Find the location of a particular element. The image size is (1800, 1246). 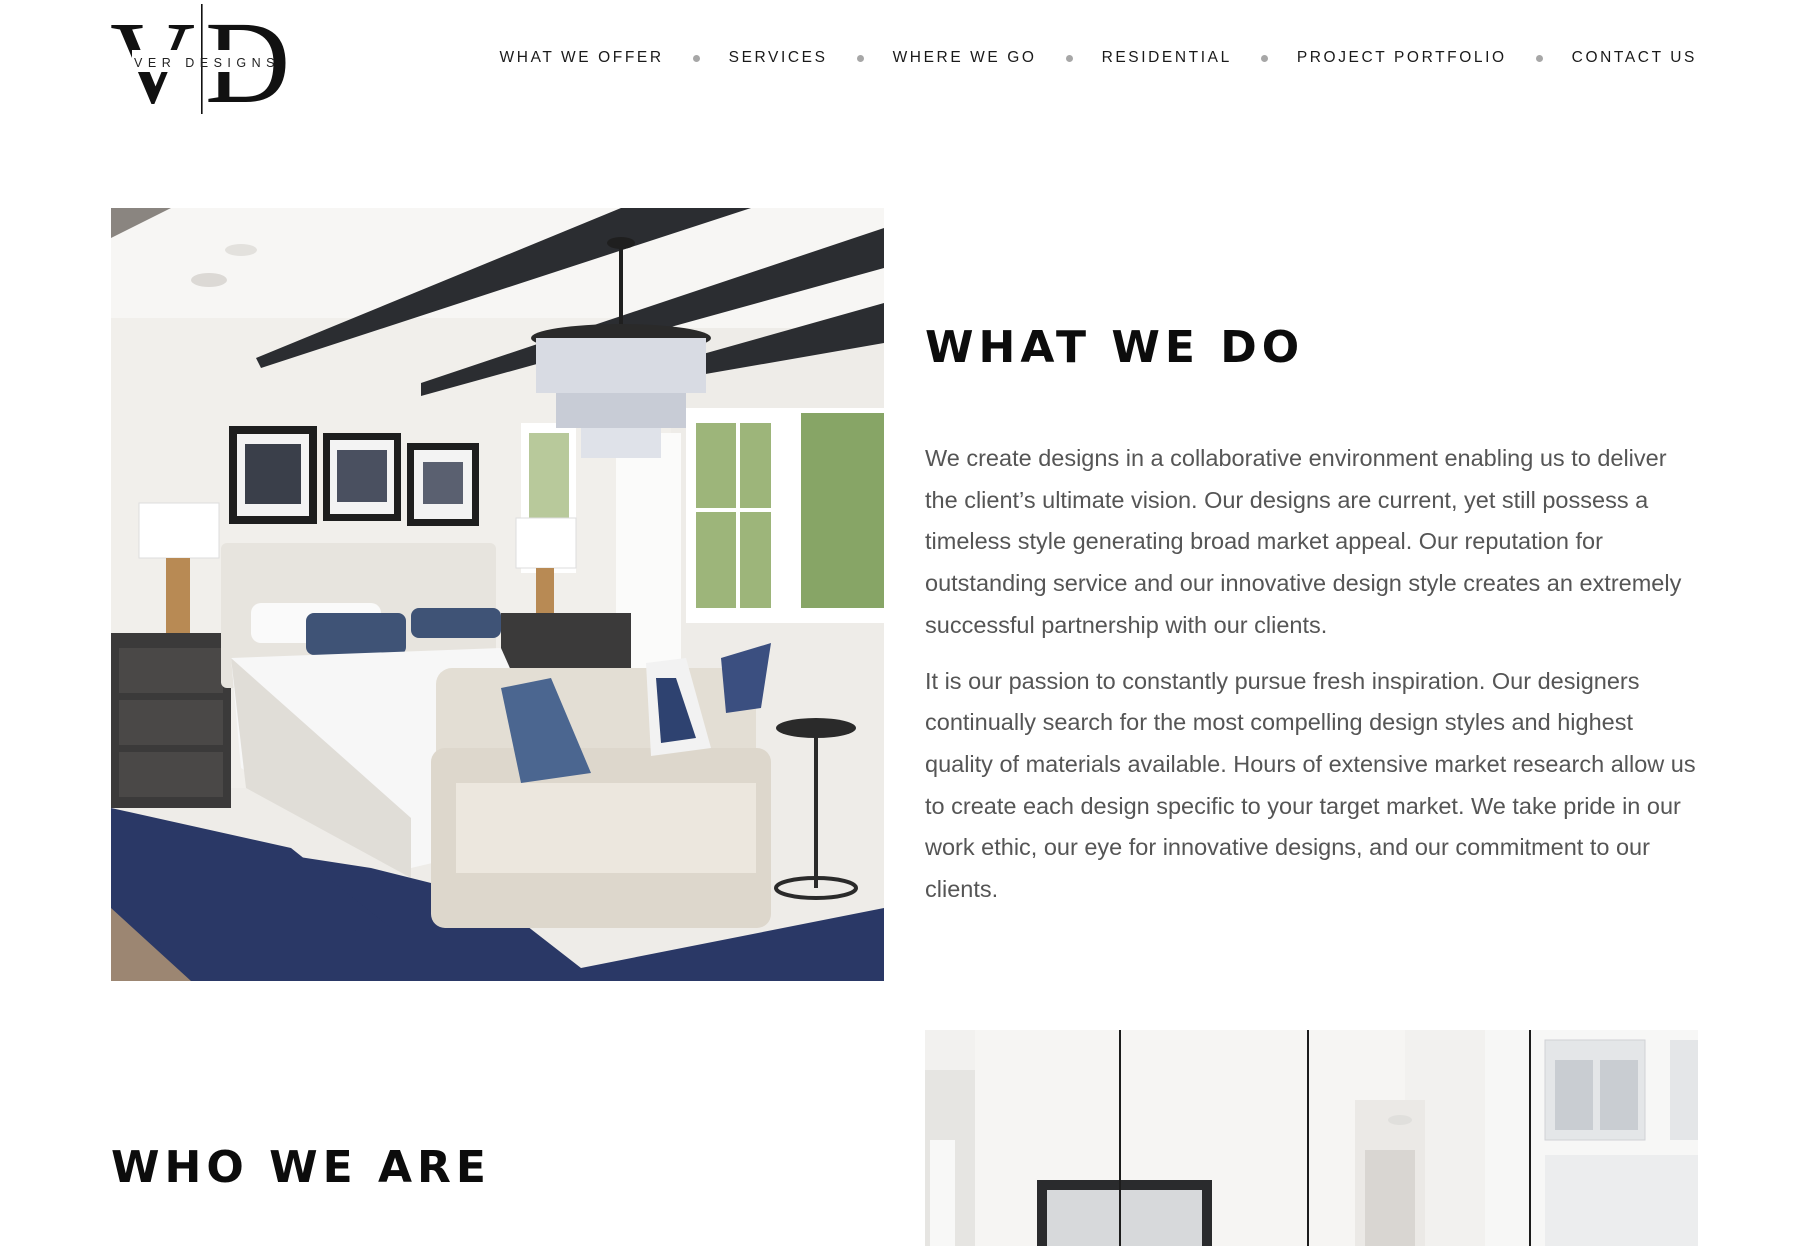

nav-residential: RESIDENTIAL is located at coordinates (1167, 58).